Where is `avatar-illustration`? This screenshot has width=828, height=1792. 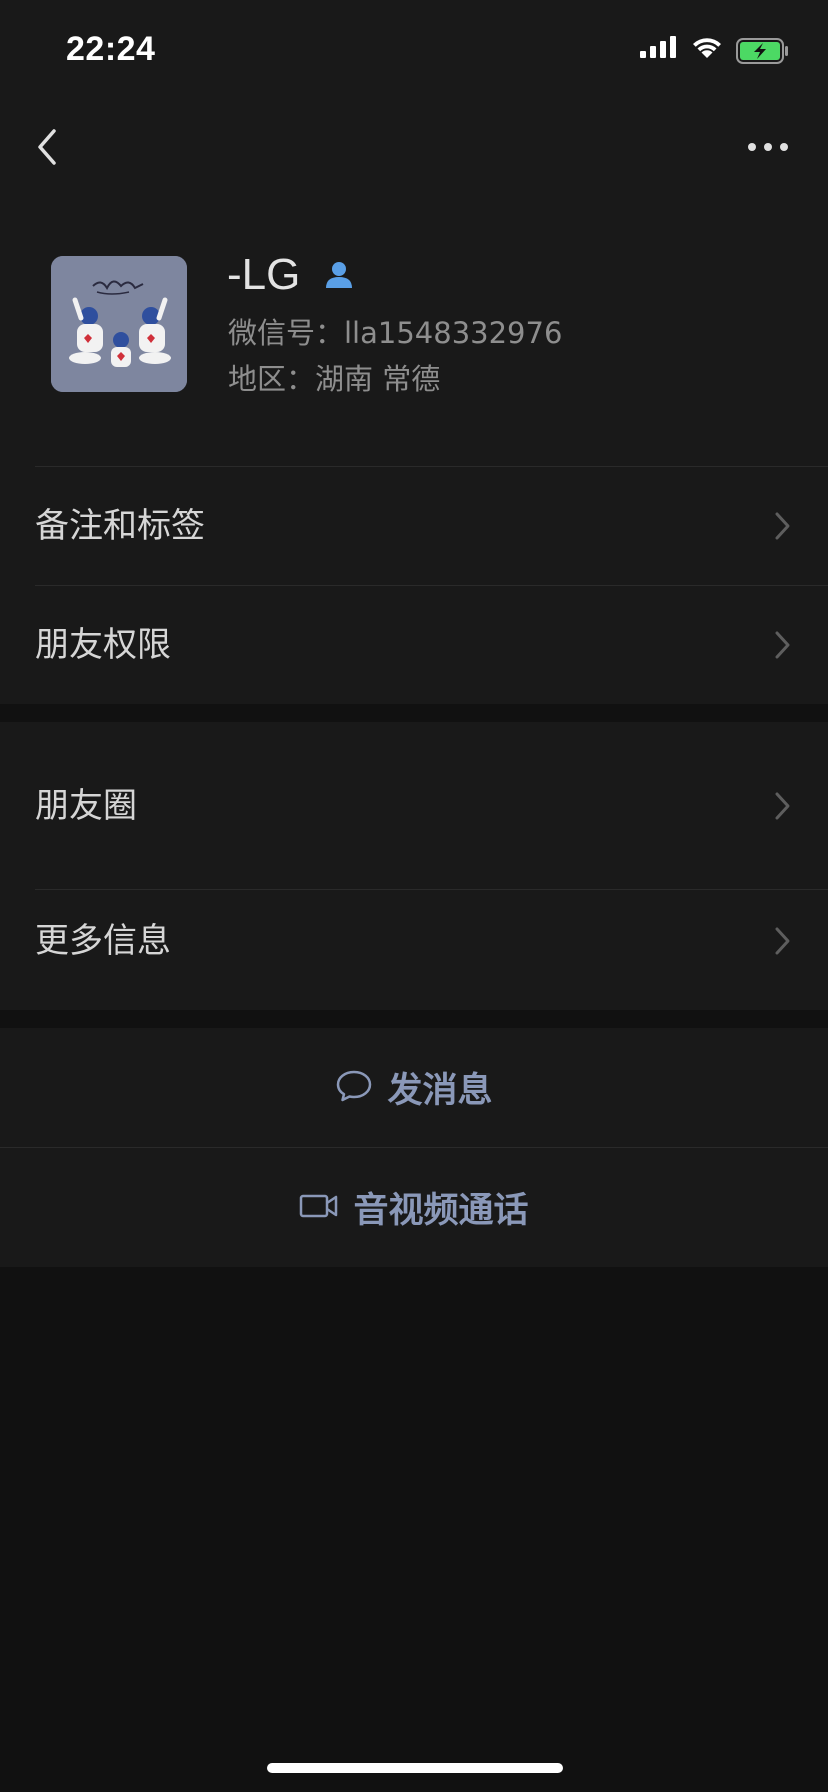
avatar-illustration is located at coordinates (119, 324).